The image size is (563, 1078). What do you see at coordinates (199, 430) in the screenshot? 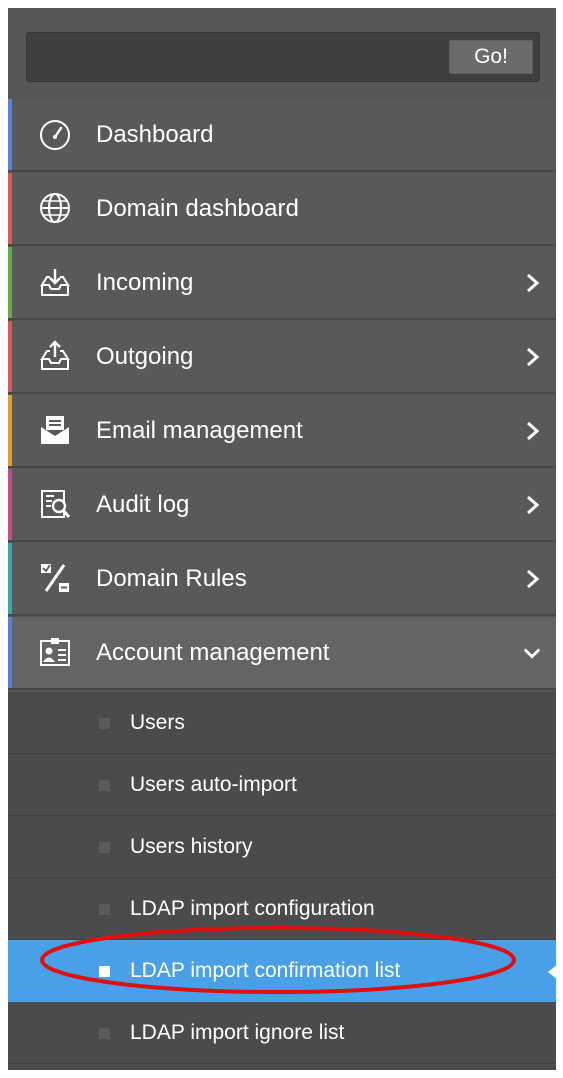
I see `menu-item-label: Email management` at bounding box center [199, 430].